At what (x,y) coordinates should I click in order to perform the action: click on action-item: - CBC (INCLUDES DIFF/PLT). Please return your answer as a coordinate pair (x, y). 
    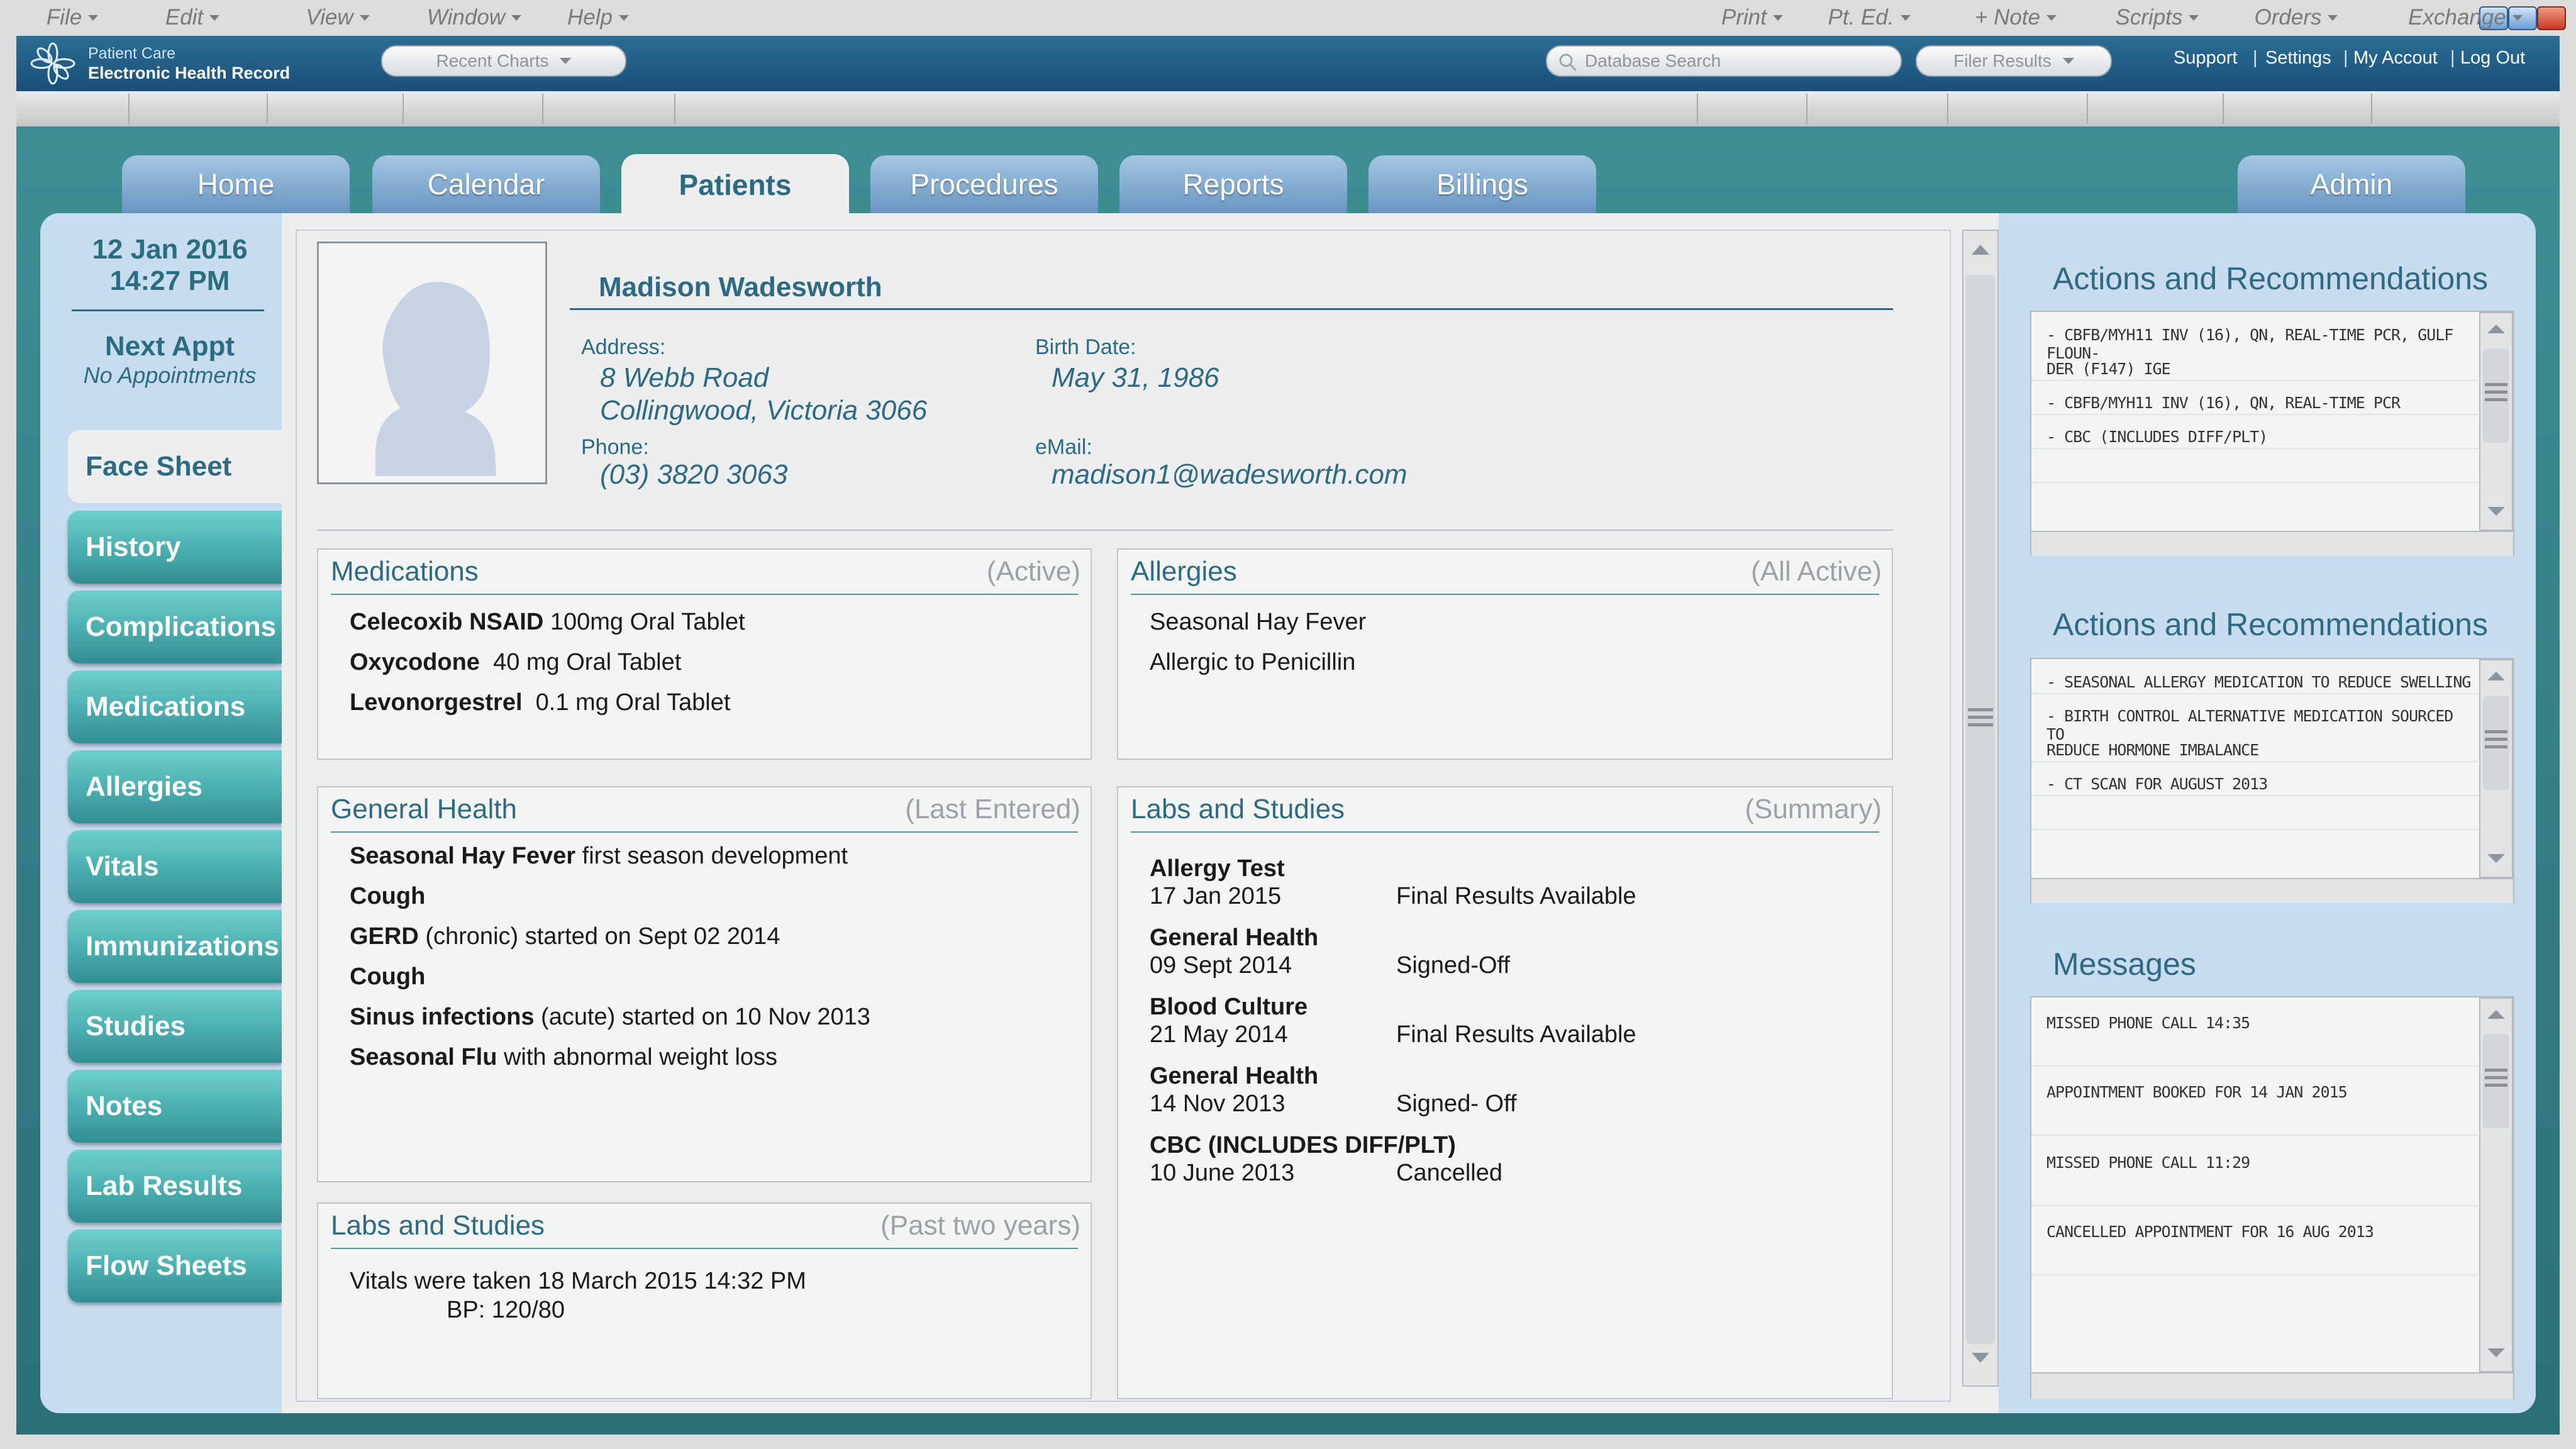
    Looking at the image, I should click on (2260, 437).